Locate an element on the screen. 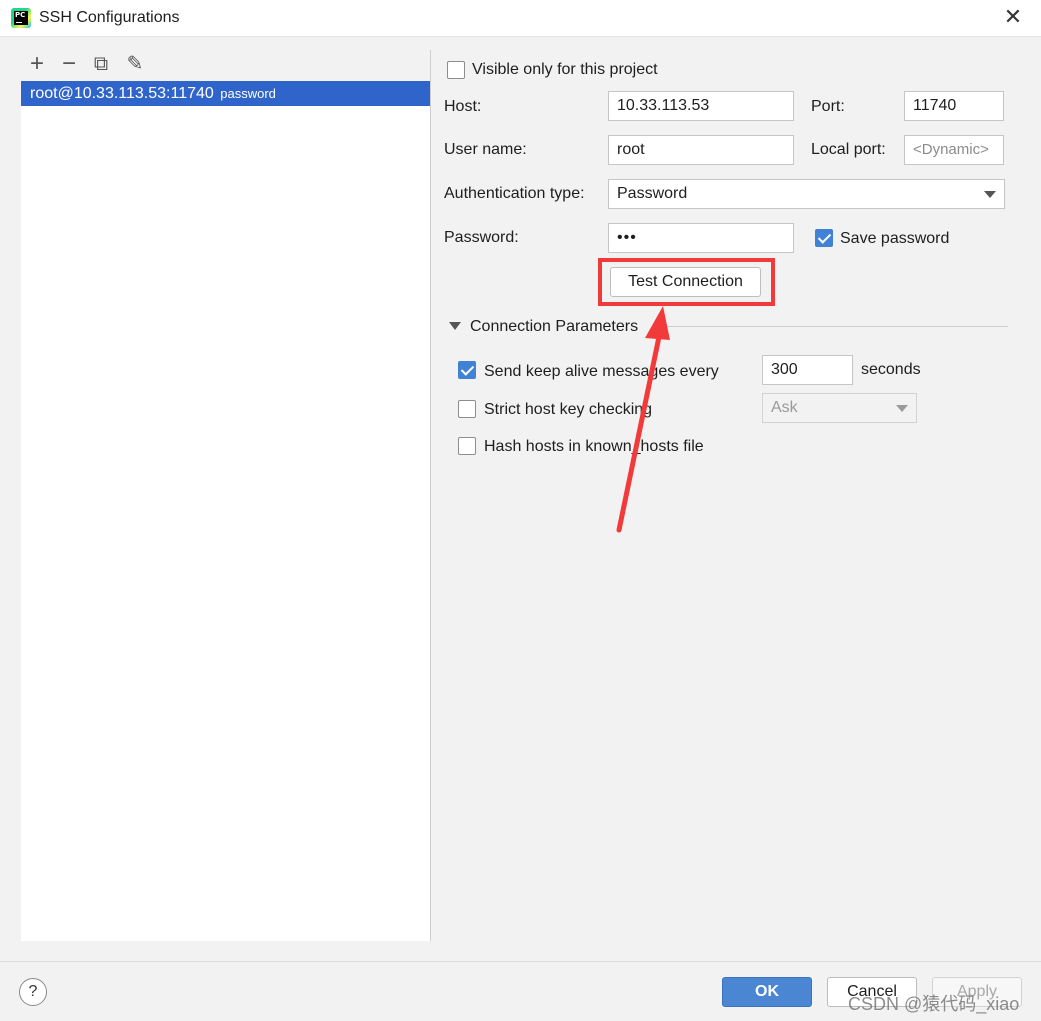 The height and width of the screenshot is (1021, 1041). edit-icon: ✎ is located at coordinates (135, 64).